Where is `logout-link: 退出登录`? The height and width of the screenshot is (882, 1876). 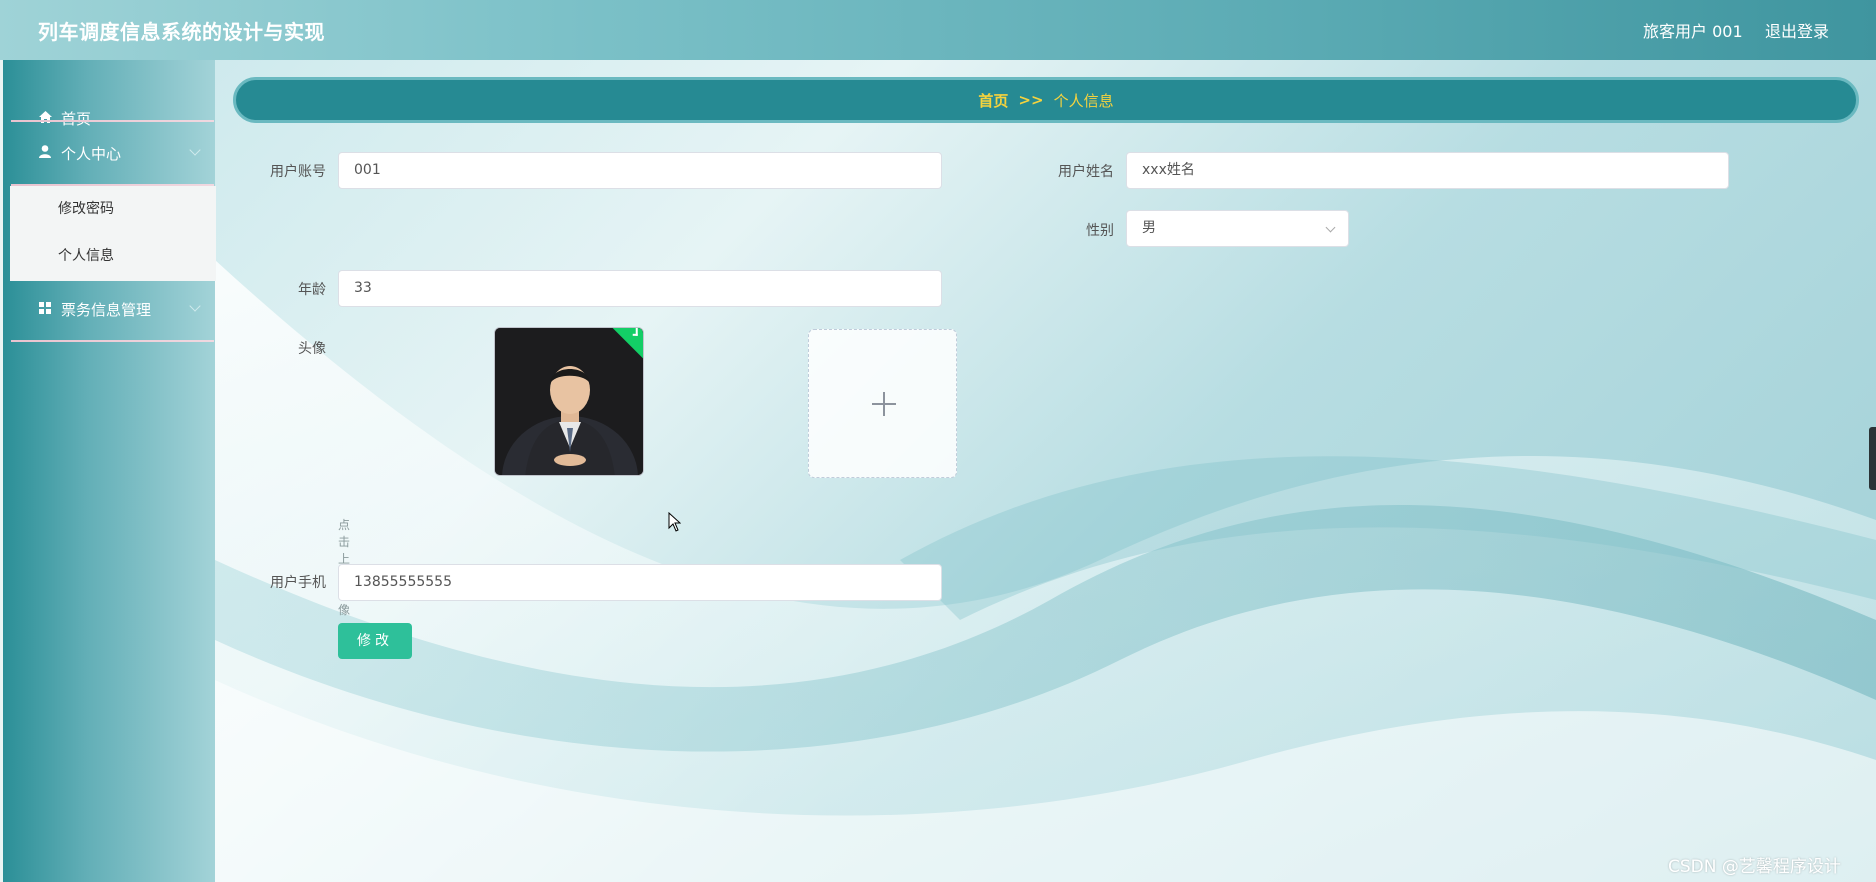
logout-link: 退出登录 is located at coordinates (1797, 30).